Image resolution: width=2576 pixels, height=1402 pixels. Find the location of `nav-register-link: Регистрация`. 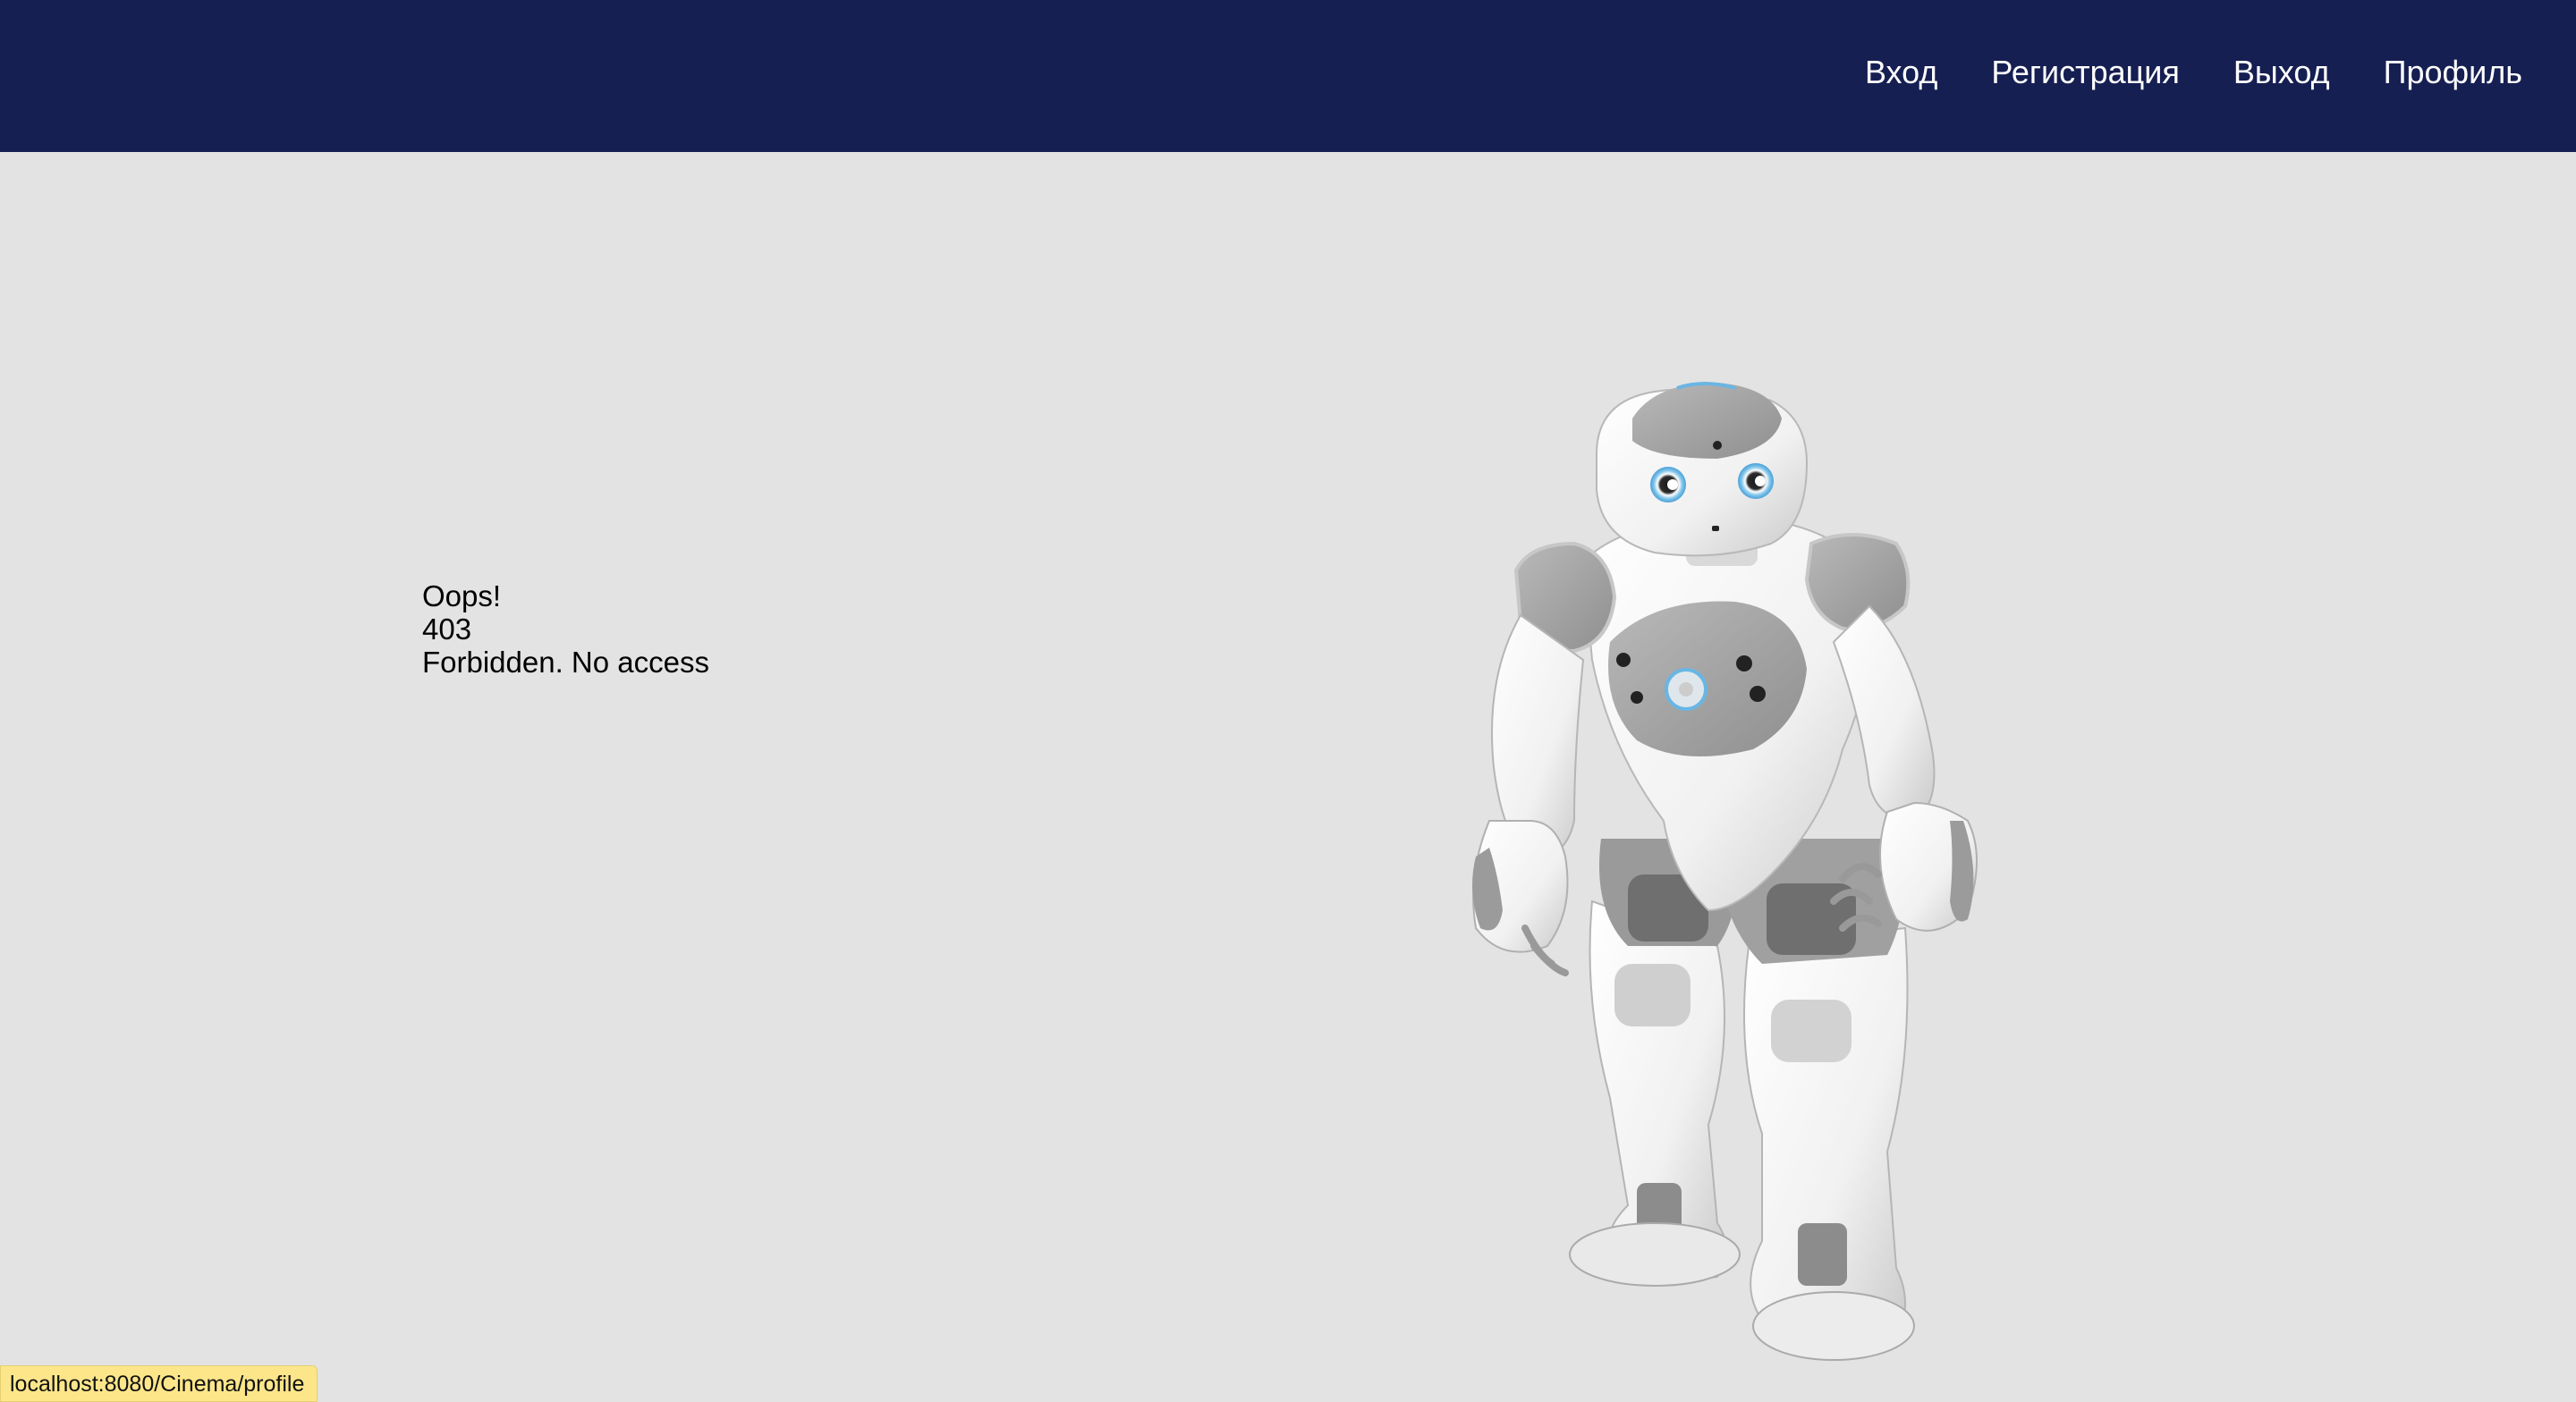

nav-register-link: Регистрация is located at coordinates (2085, 72).